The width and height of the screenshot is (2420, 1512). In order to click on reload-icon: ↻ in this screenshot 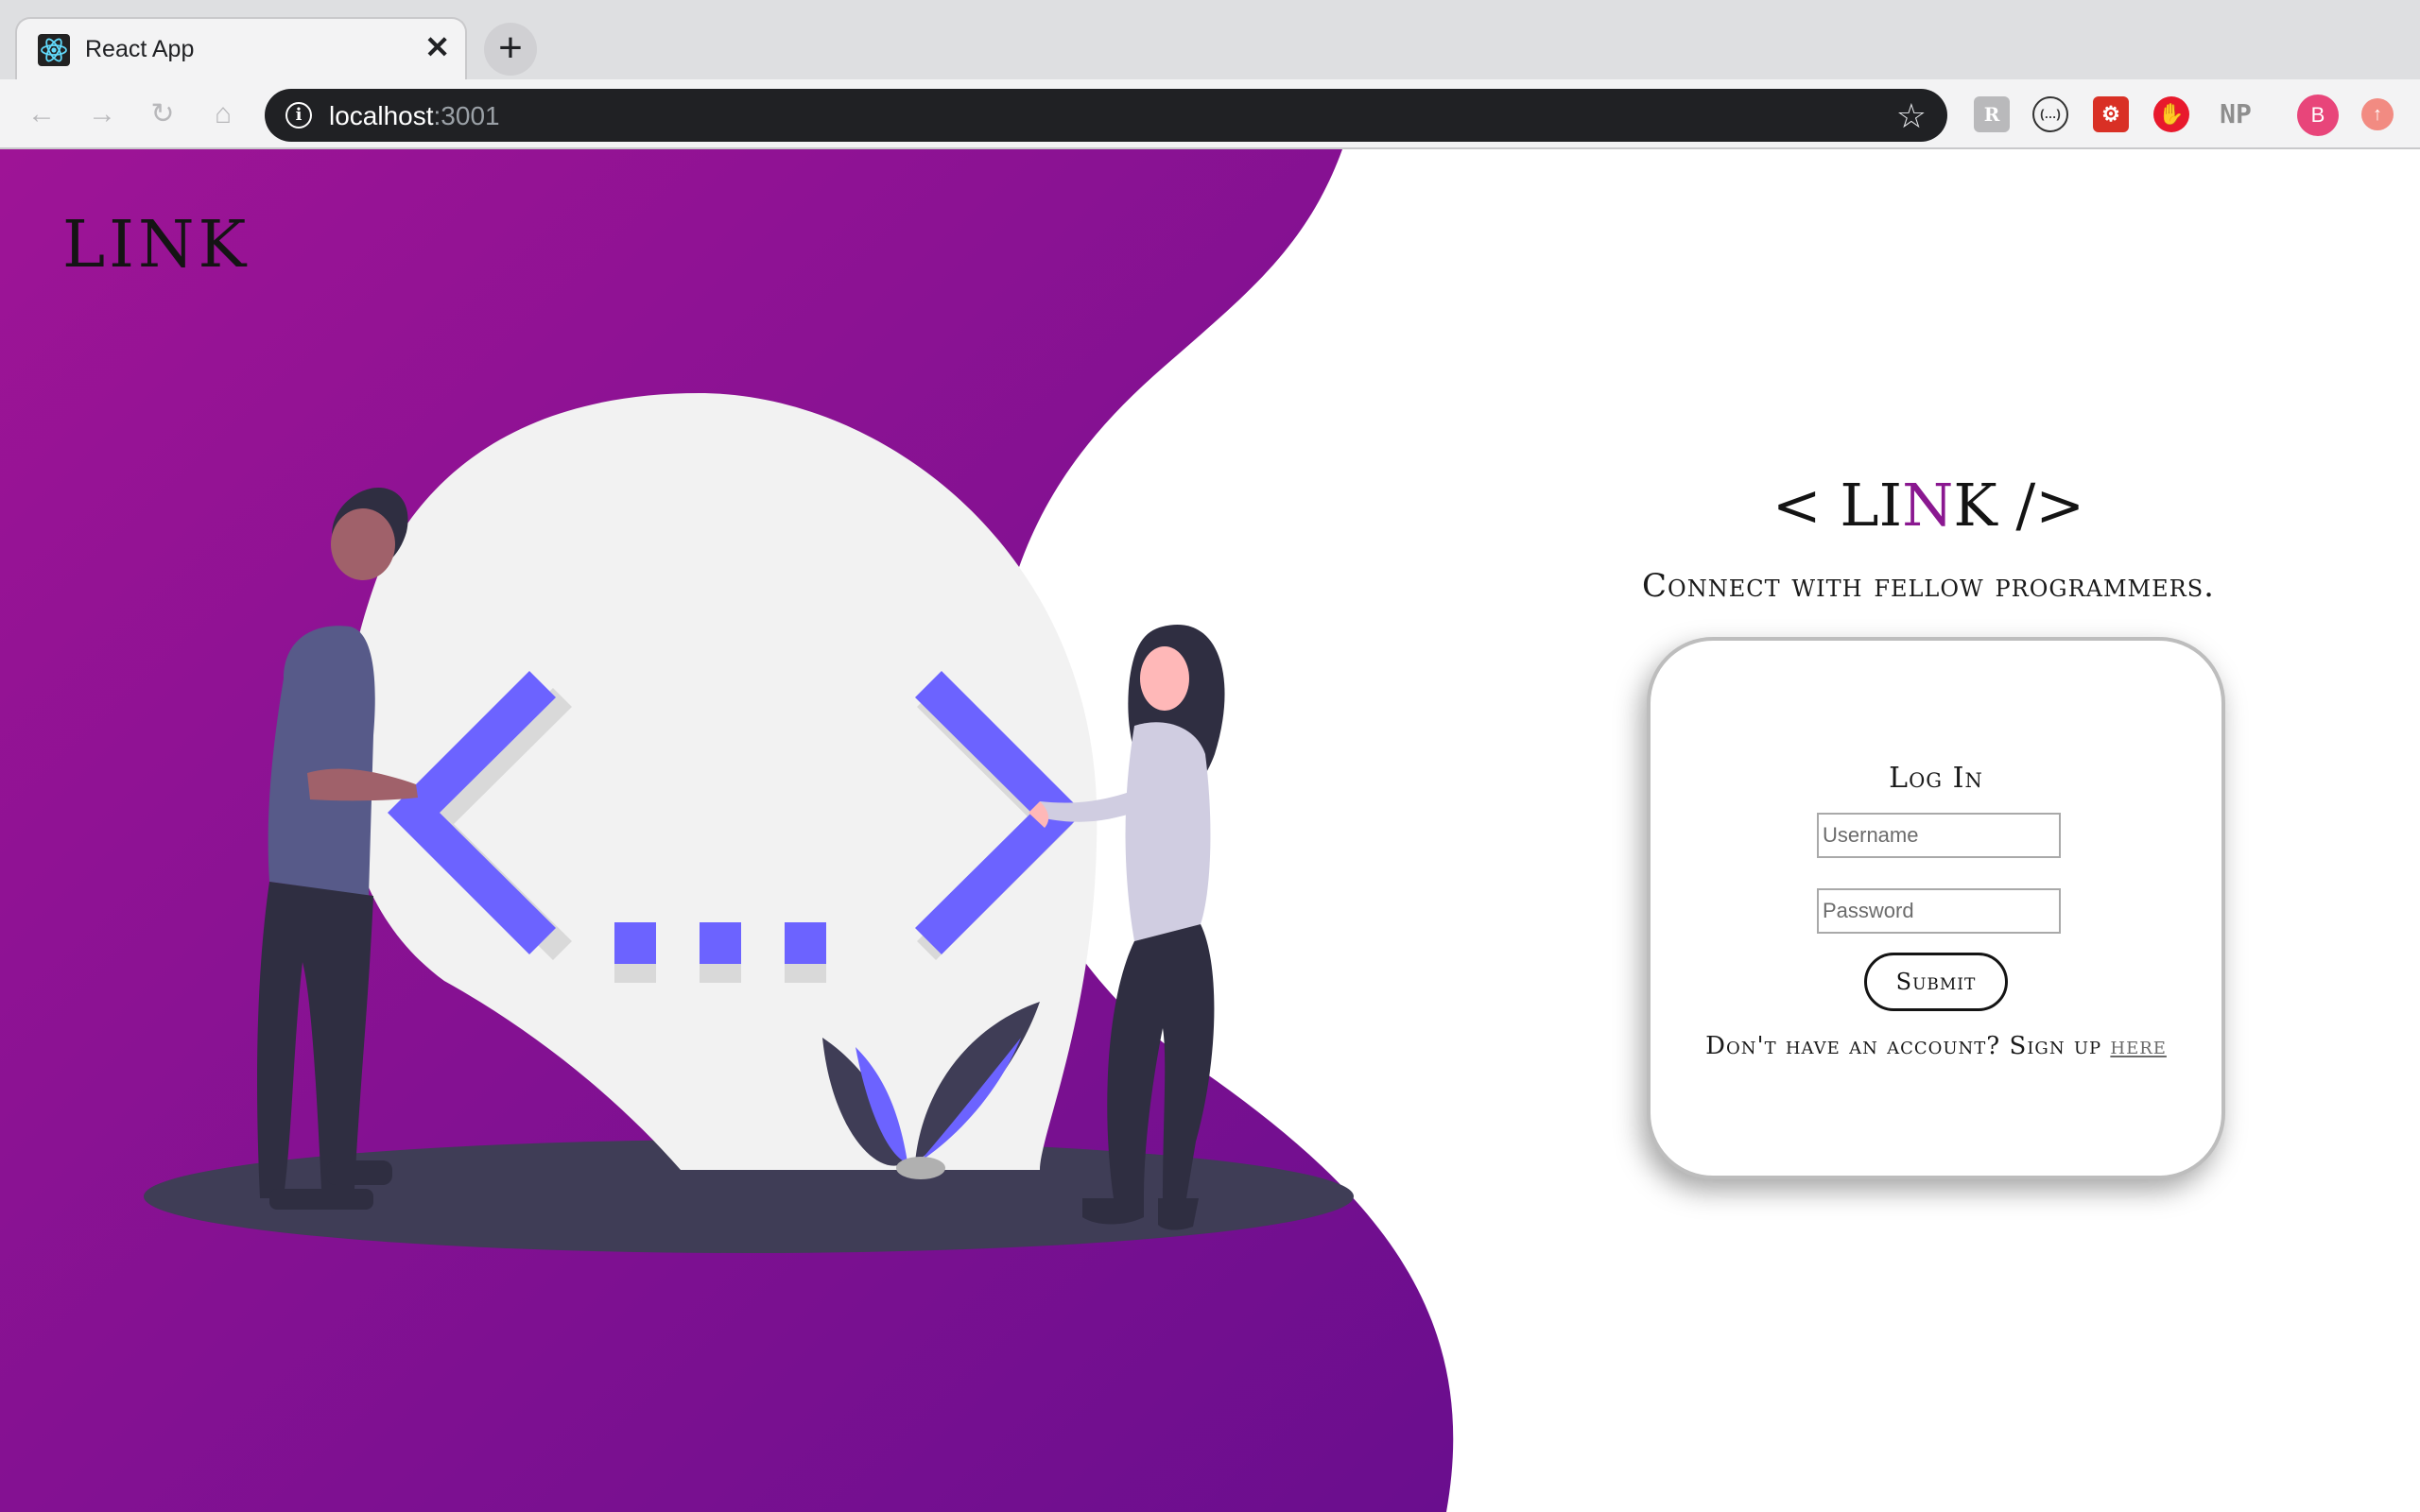, I will do `click(163, 115)`.